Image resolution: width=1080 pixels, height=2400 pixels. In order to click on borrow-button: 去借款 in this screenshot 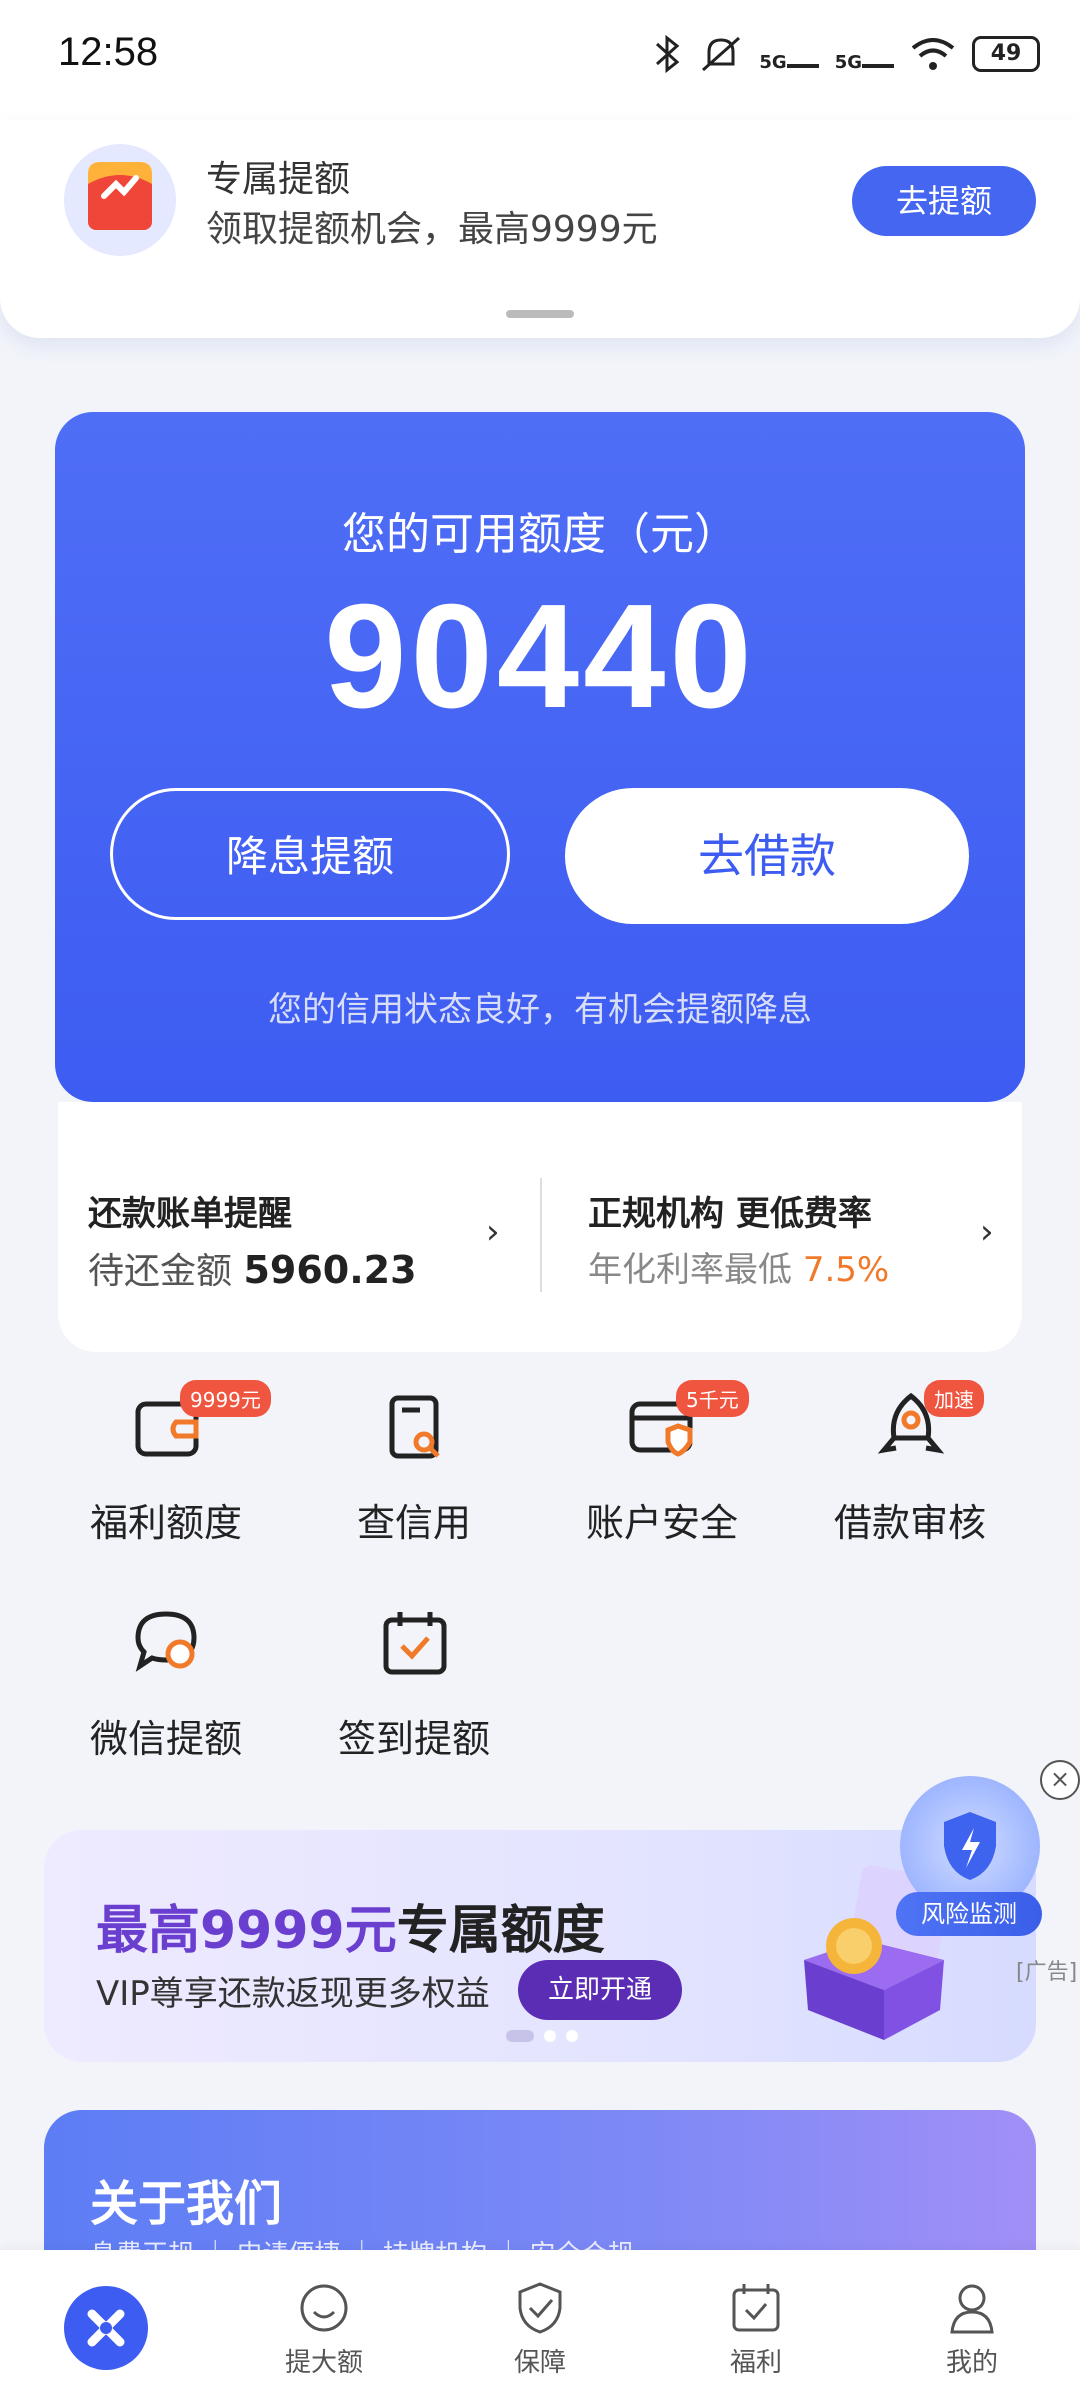, I will do `click(767, 856)`.